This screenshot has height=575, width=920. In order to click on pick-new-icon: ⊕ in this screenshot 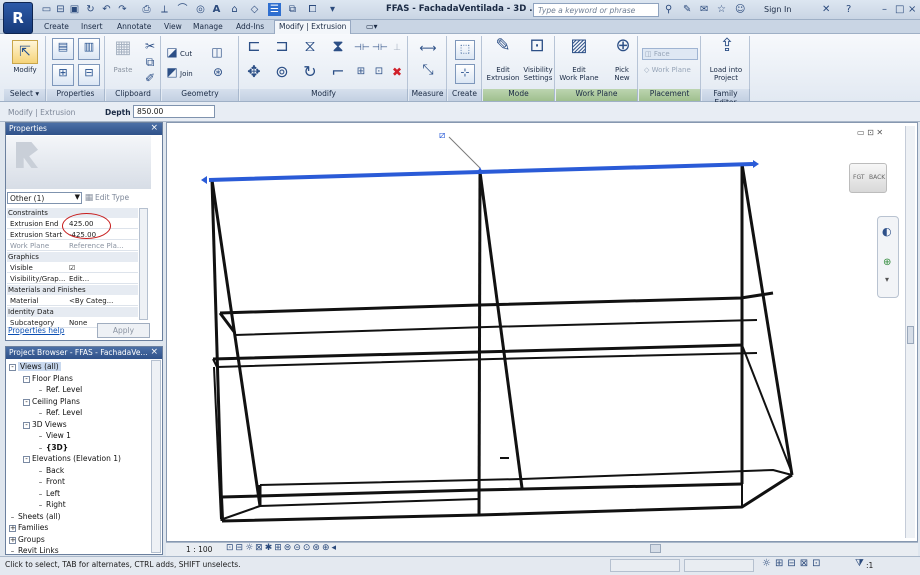, I will do `click(623, 46)`.